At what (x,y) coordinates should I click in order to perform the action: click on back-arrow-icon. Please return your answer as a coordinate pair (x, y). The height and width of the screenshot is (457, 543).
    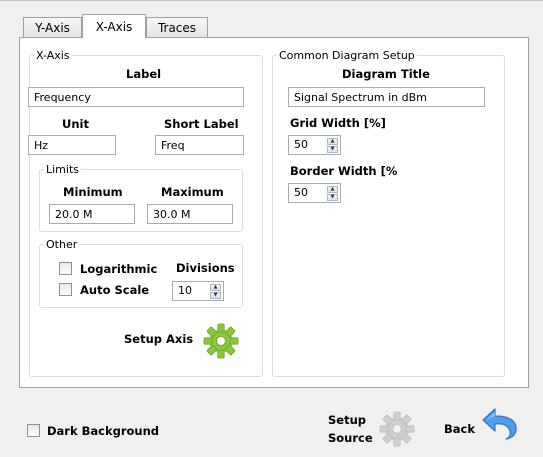
    Looking at the image, I should click on (500, 423).